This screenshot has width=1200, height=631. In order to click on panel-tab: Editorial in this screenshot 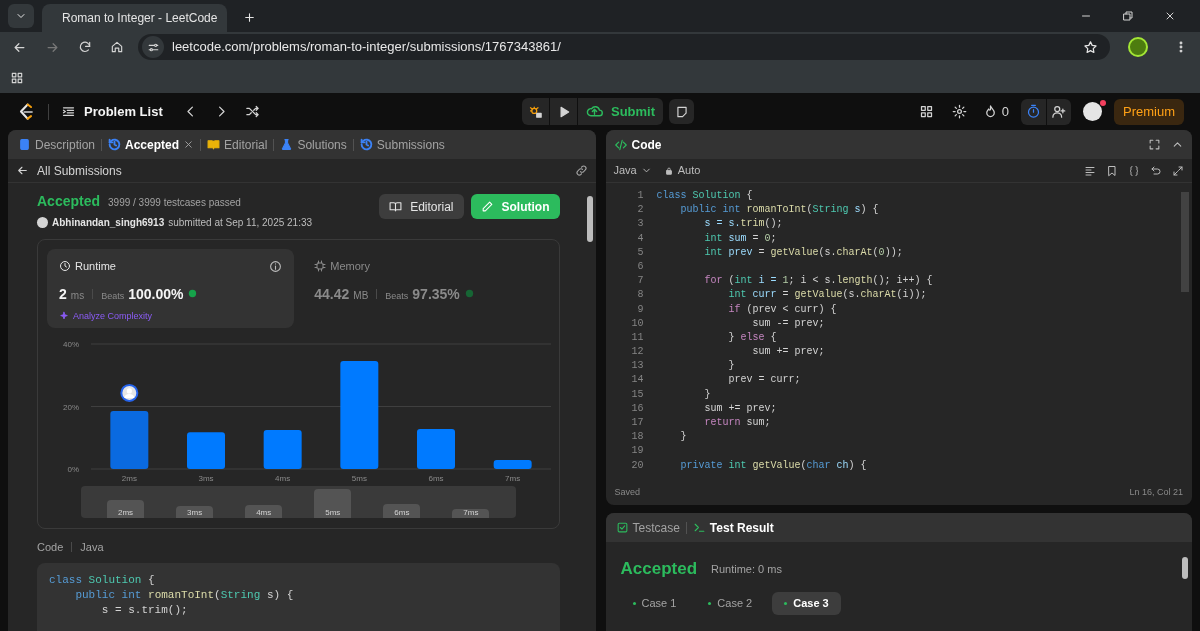, I will do `click(237, 144)`.